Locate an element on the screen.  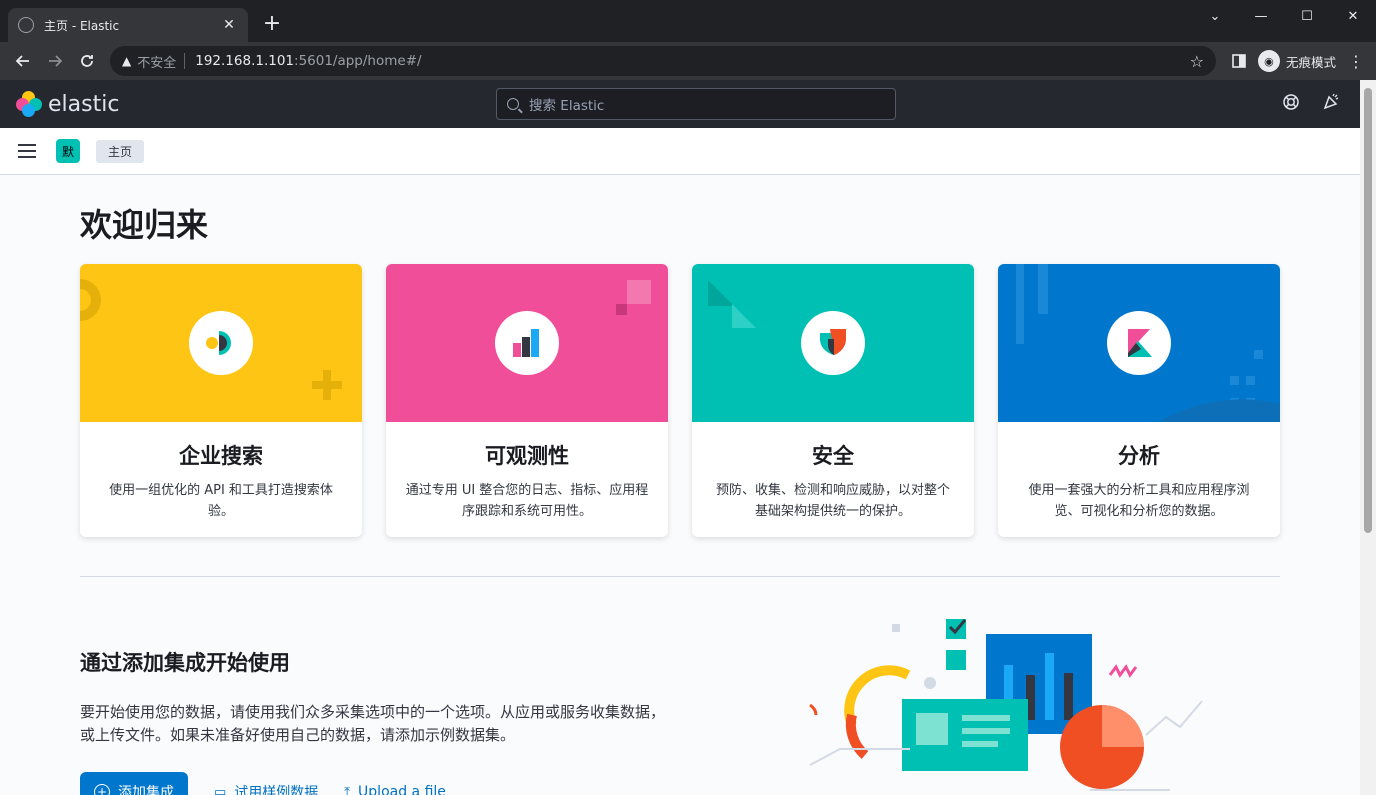
card-security: 安全 预防、收集、检测和响应威胁，以对整个基础架构提供统一的保护。 is located at coordinates (833, 400).